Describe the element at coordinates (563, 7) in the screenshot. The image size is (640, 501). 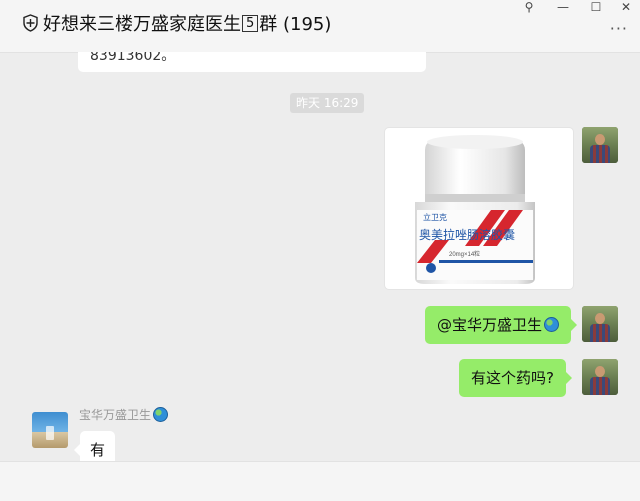
I see `minimize-button: —` at that location.